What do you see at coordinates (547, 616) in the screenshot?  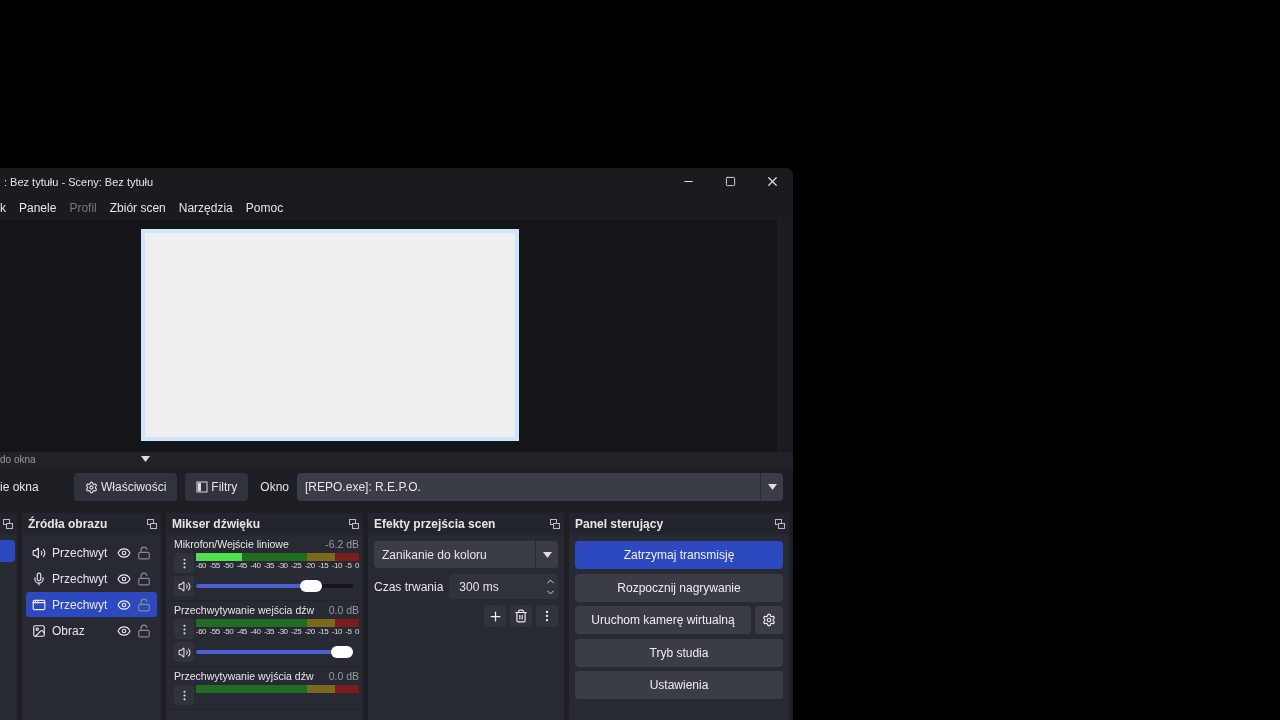 I see `more-button` at bounding box center [547, 616].